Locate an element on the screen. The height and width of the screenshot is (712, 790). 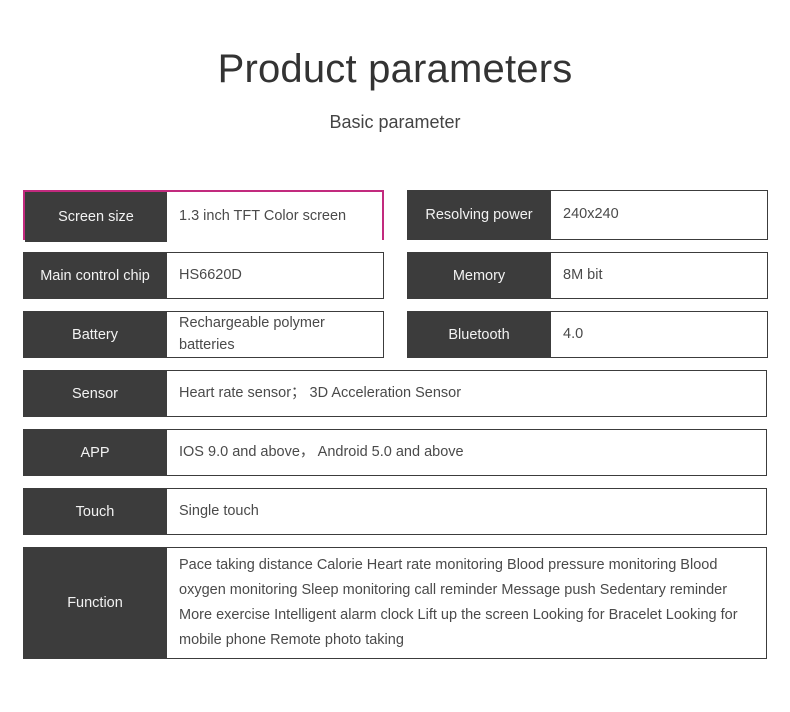
row-label-touch: Touch is located at coordinates (95, 511).